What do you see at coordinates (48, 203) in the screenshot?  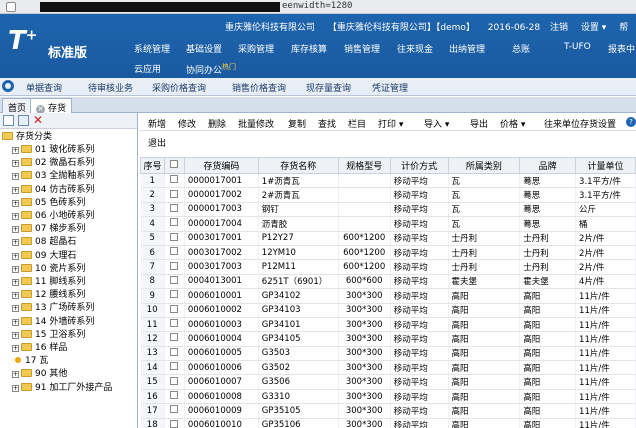 I see `tree-node: +05 色砖系列` at bounding box center [48, 203].